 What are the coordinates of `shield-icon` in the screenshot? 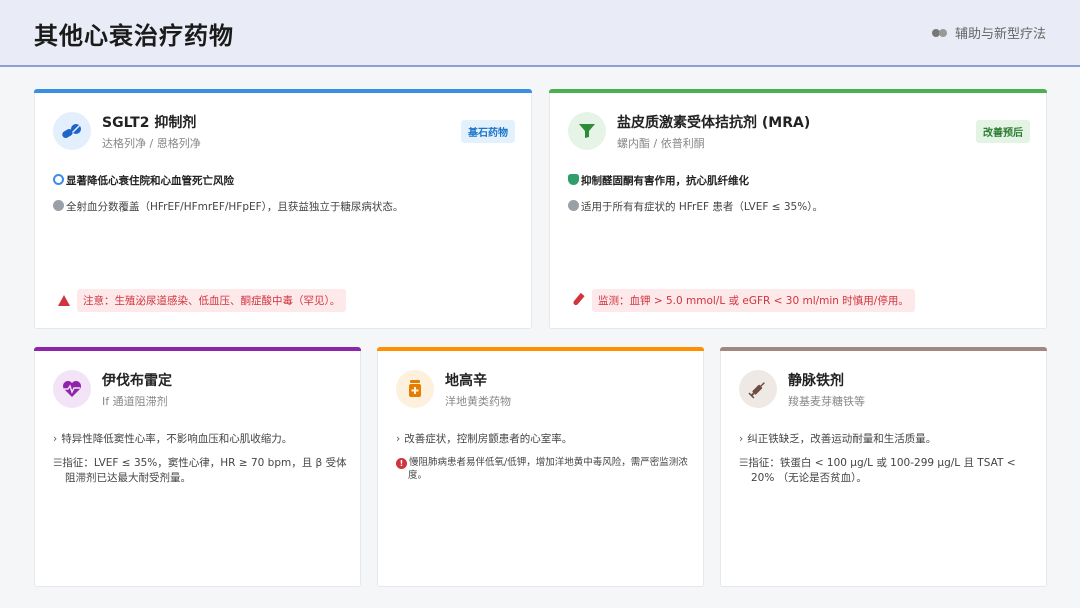 It's located at (573, 179).